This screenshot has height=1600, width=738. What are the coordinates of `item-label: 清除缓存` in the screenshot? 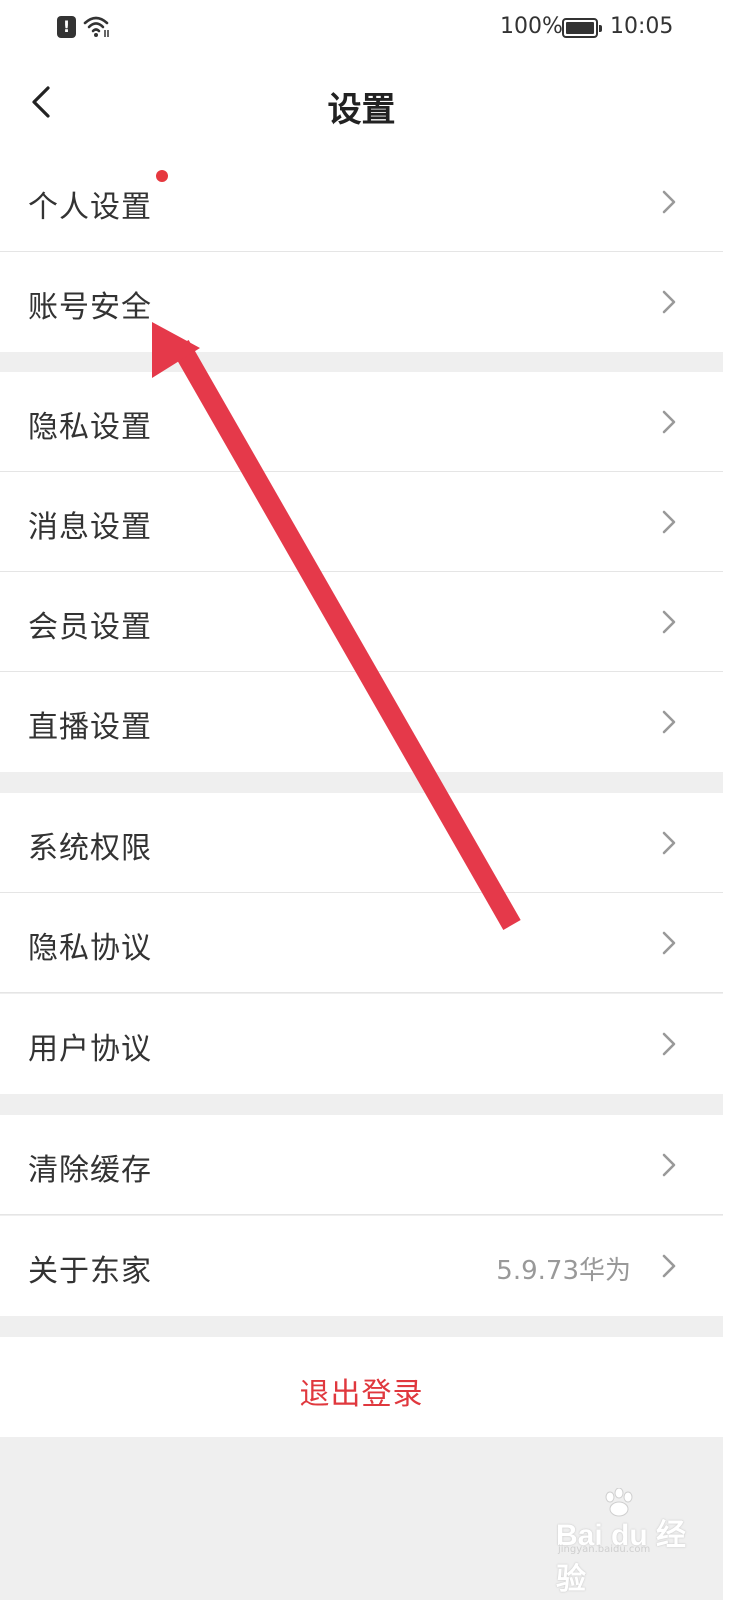 It's located at (90, 1170).